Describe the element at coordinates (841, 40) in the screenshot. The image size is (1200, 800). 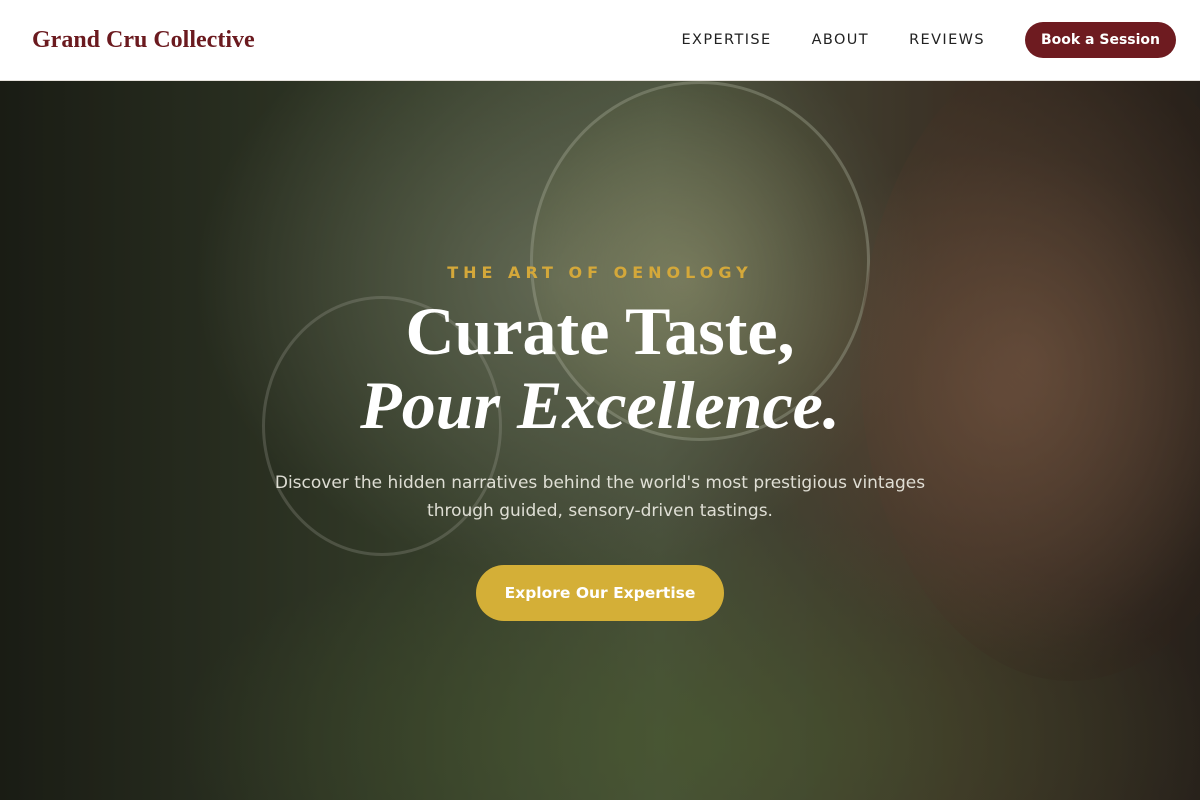
I see `nav-link-about: ABOUT` at that location.